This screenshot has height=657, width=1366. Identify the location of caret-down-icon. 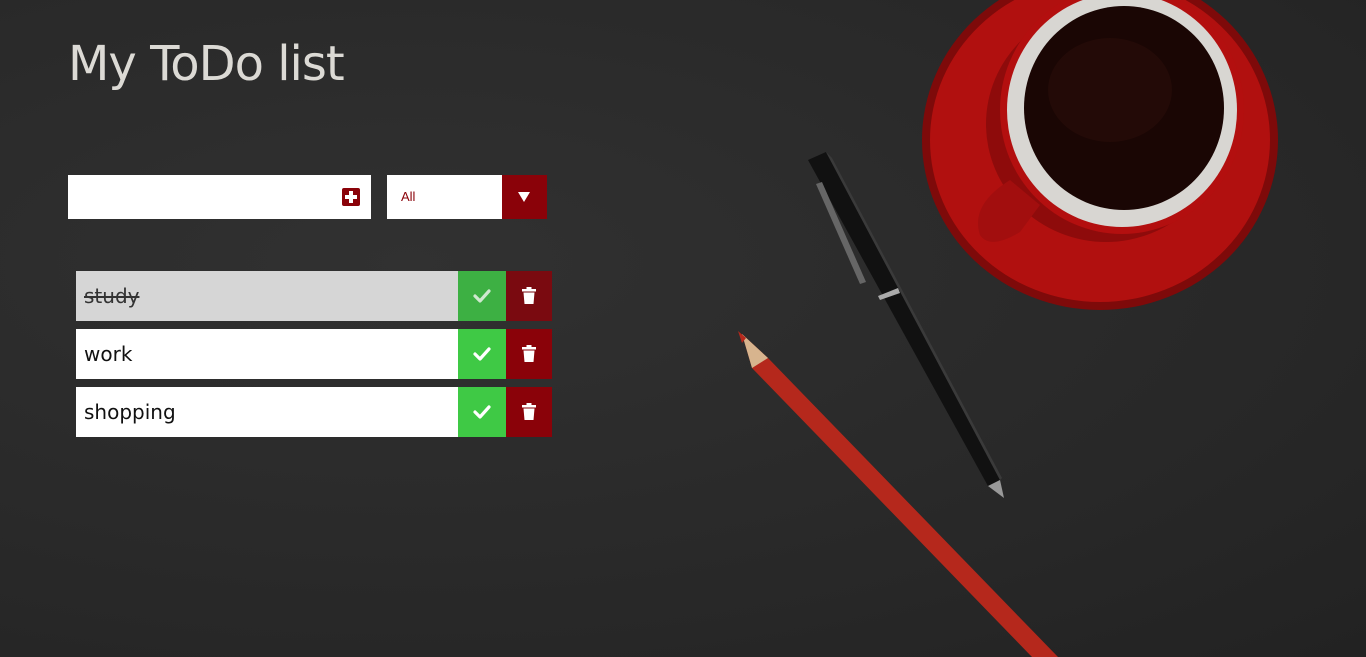
(524, 197).